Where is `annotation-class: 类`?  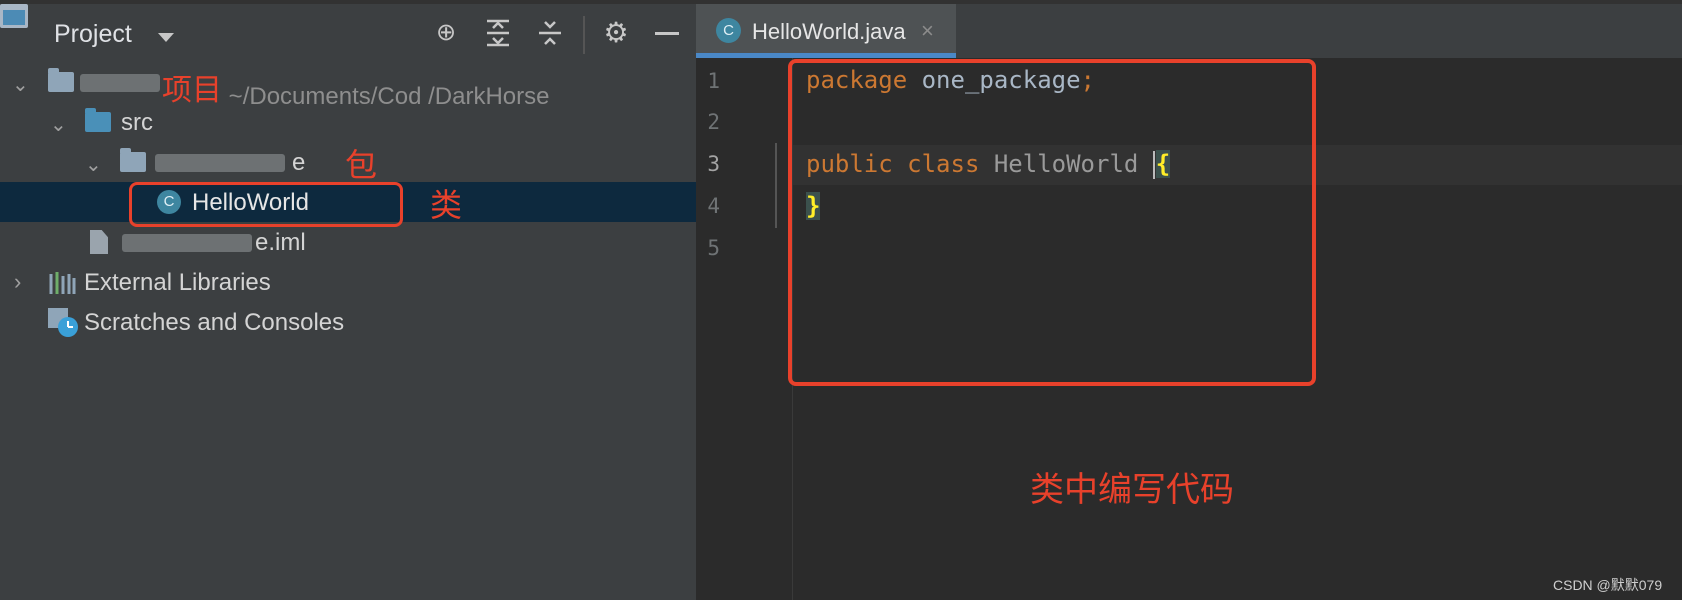
annotation-class: 类 is located at coordinates (446, 205).